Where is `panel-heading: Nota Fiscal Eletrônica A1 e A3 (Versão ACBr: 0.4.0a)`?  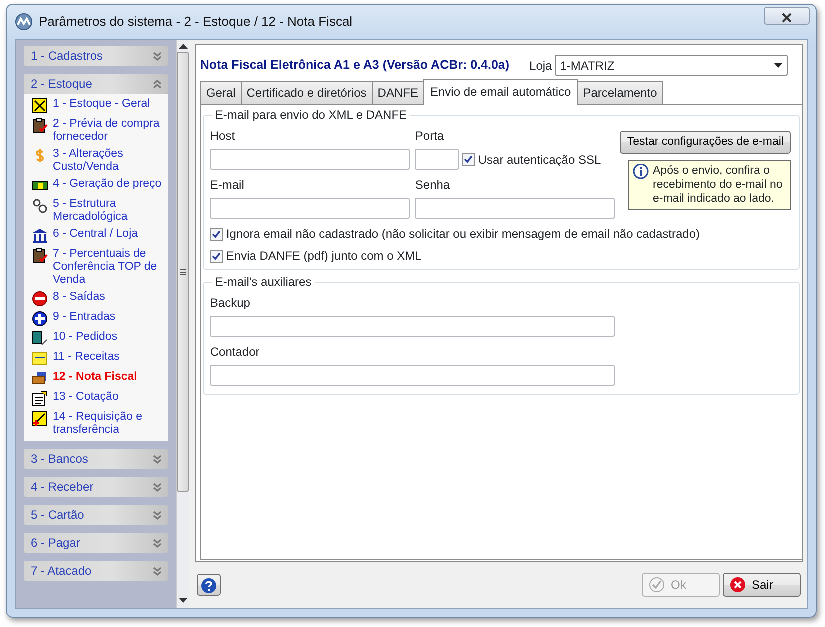 panel-heading: Nota Fiscal Eletrônica A1 e A3 (Versão ACBr: 0.4.0a) is located at coordinates (355, 65).